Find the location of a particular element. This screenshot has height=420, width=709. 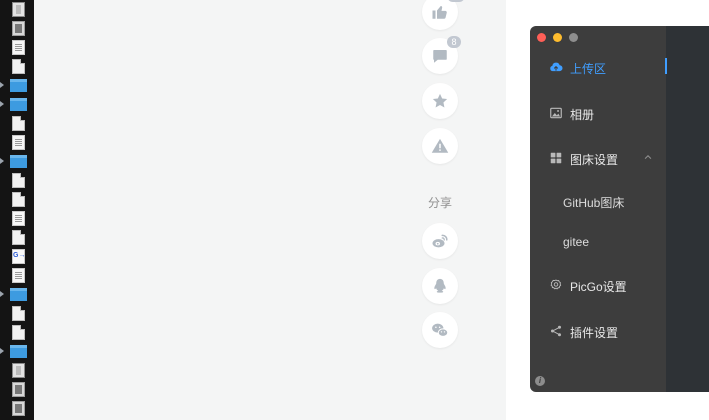

menu-label-gitee: gitee is located at coordinates (576, 242).